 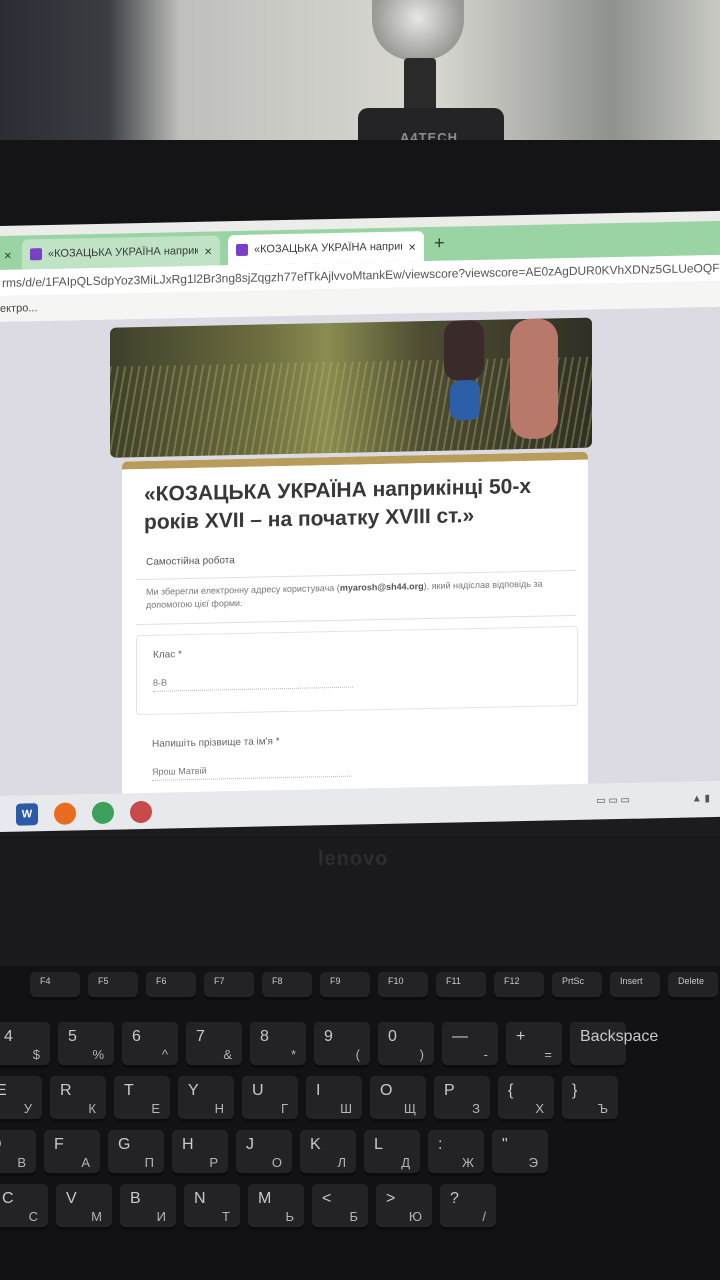 I want to click on keyboard-key: F8, so click(x=287, y=986).